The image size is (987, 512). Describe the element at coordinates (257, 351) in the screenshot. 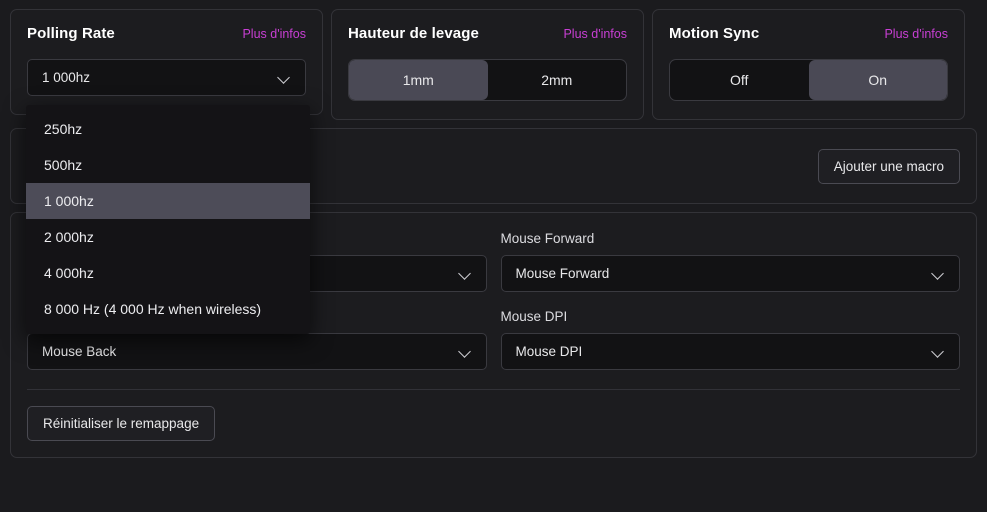

I see `remap-select-mouse-back: Mouse Back` at that location.